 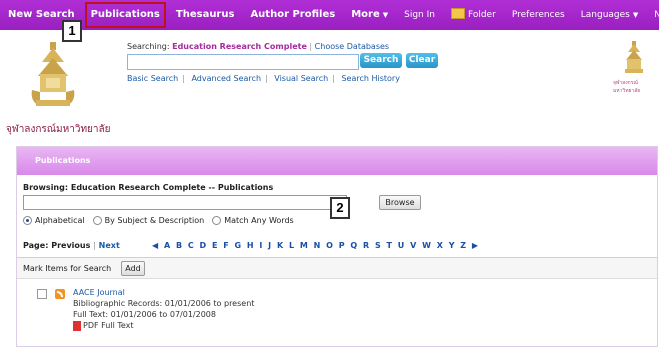 I want to click on nav-sign-in: Sign In, so click(x=419, y=15).